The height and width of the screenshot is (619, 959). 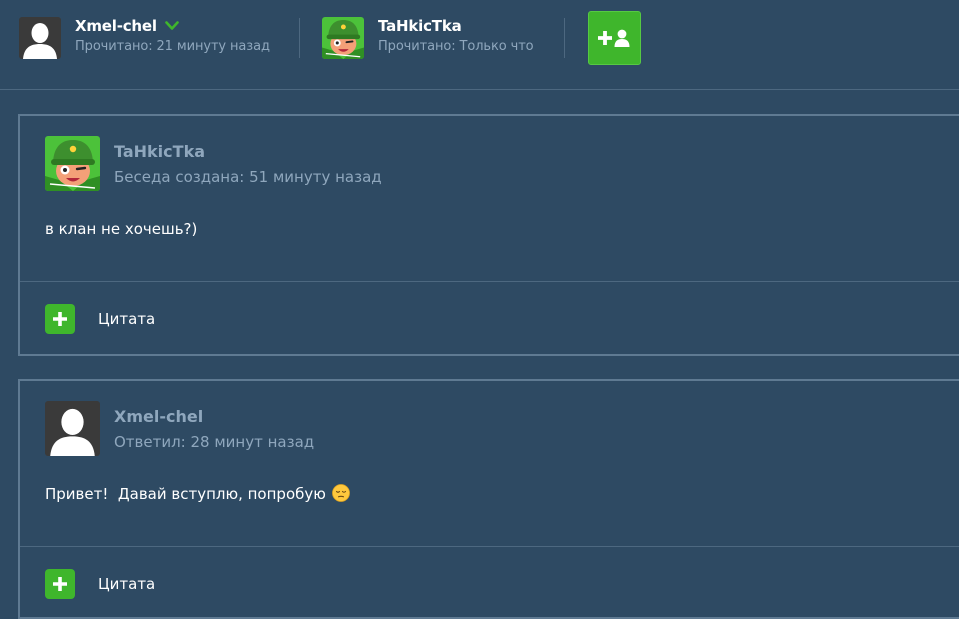 What do you see at coordinates (420, 26) in the screenshot?
I see `participant-name: TaHkicTka` at bounding box center [420, 26].